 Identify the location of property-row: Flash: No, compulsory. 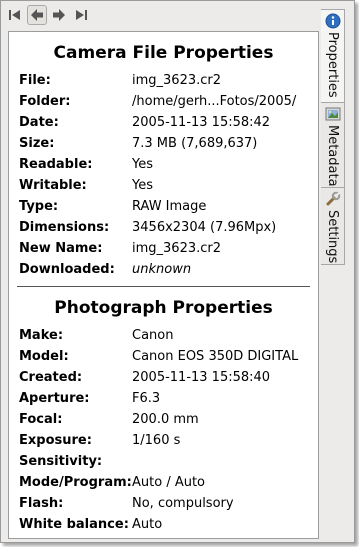
(163, 503).